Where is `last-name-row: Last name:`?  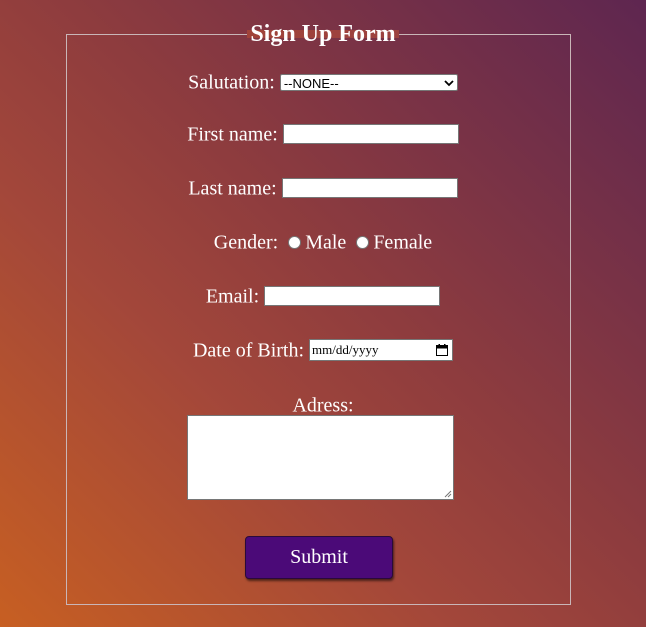 last-name-row: Last name: is located at coordinates (323, 187).